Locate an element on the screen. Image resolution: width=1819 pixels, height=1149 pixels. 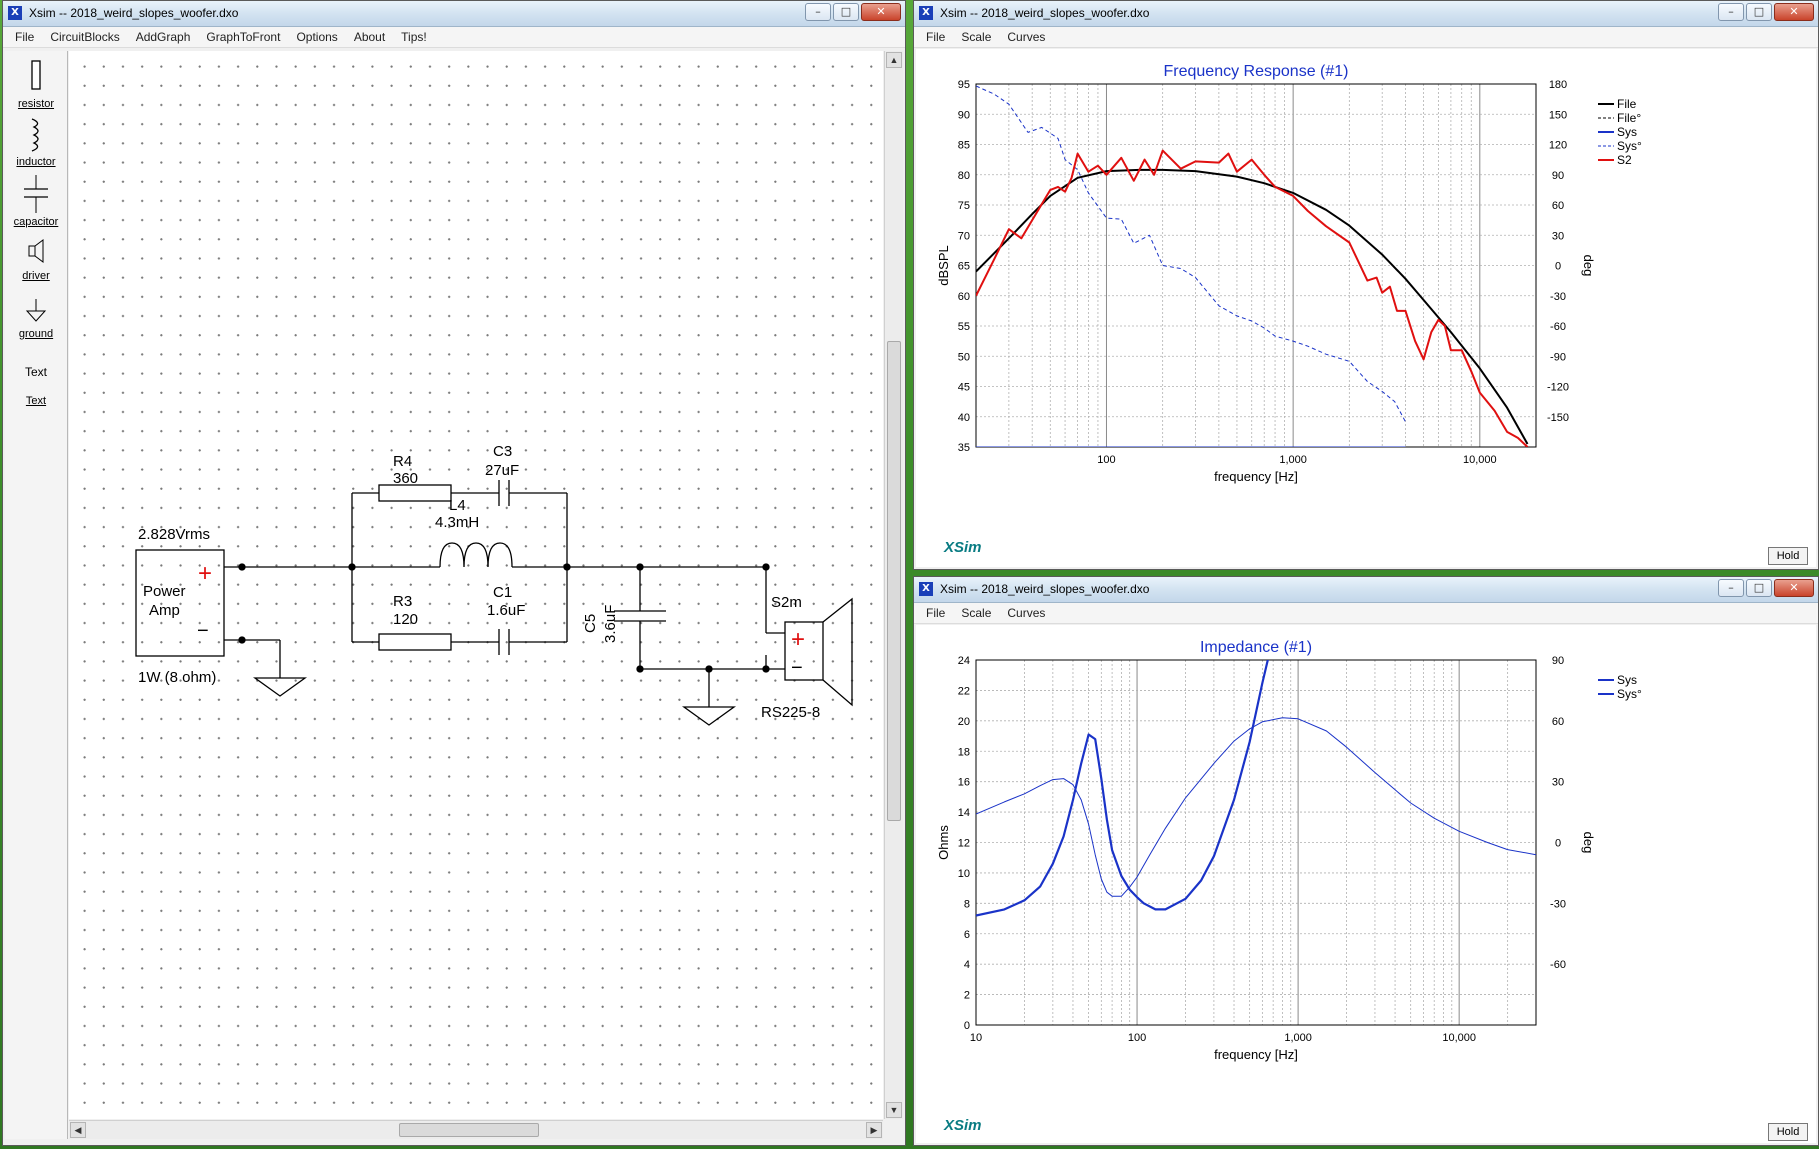
tool-text-link: Text is located at coordinates (36, 401).